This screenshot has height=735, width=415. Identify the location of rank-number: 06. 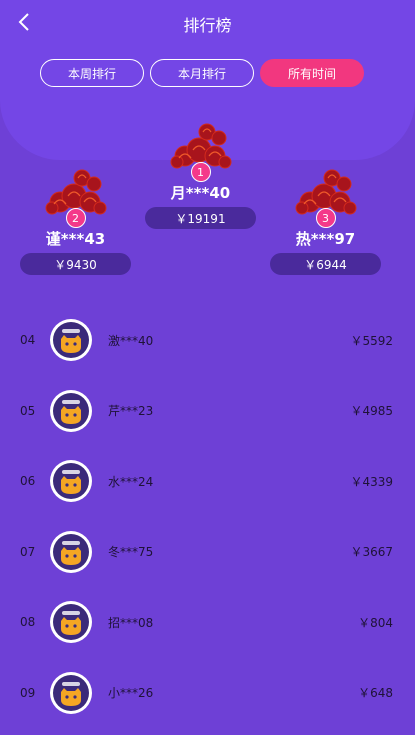
(28, 481).